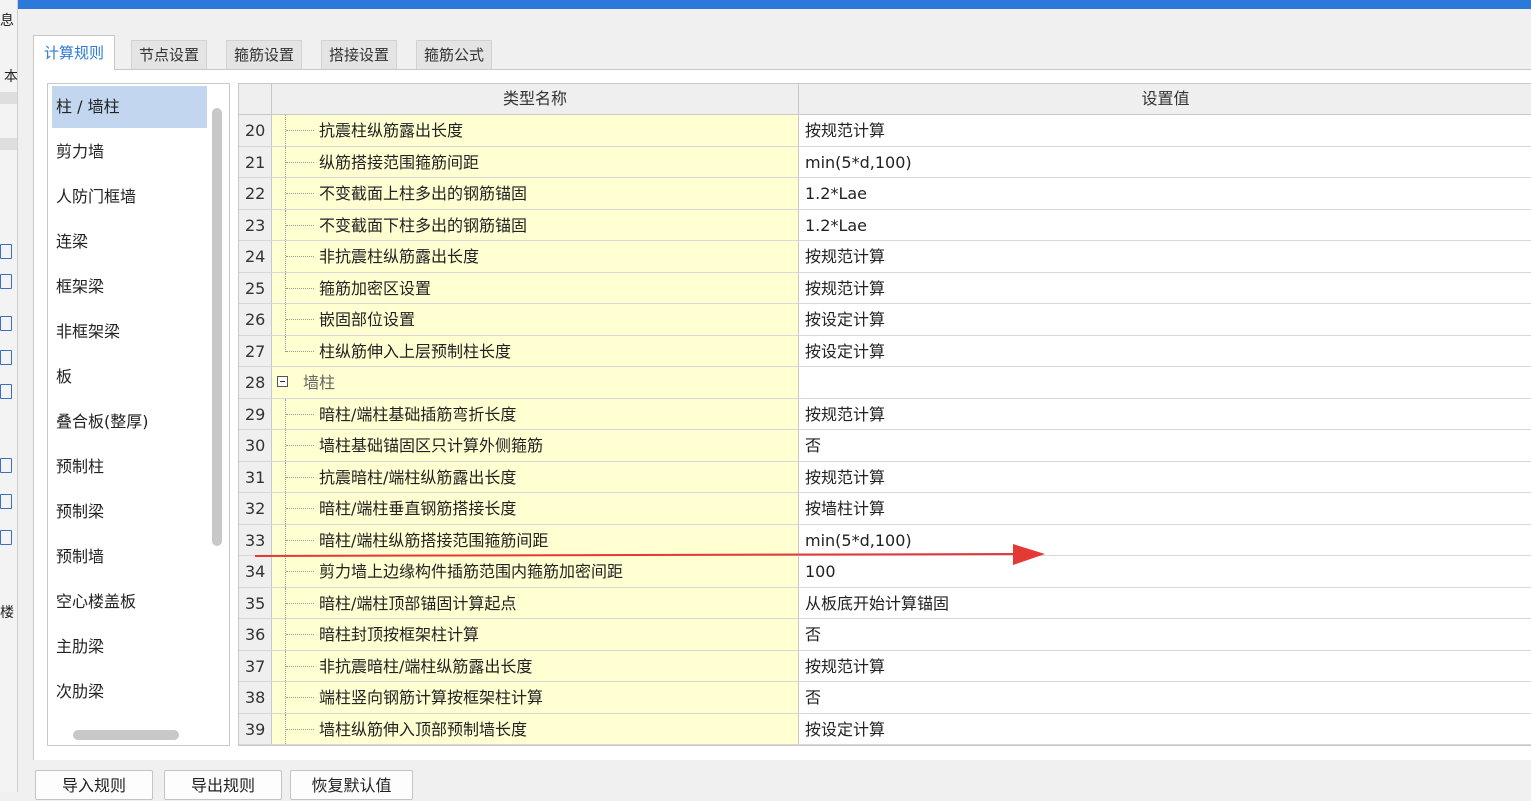  What do you see at coordinates (129, 332) in the screenshot?
I see `category-item: 非框架梁` at bounding box center [129, 332].